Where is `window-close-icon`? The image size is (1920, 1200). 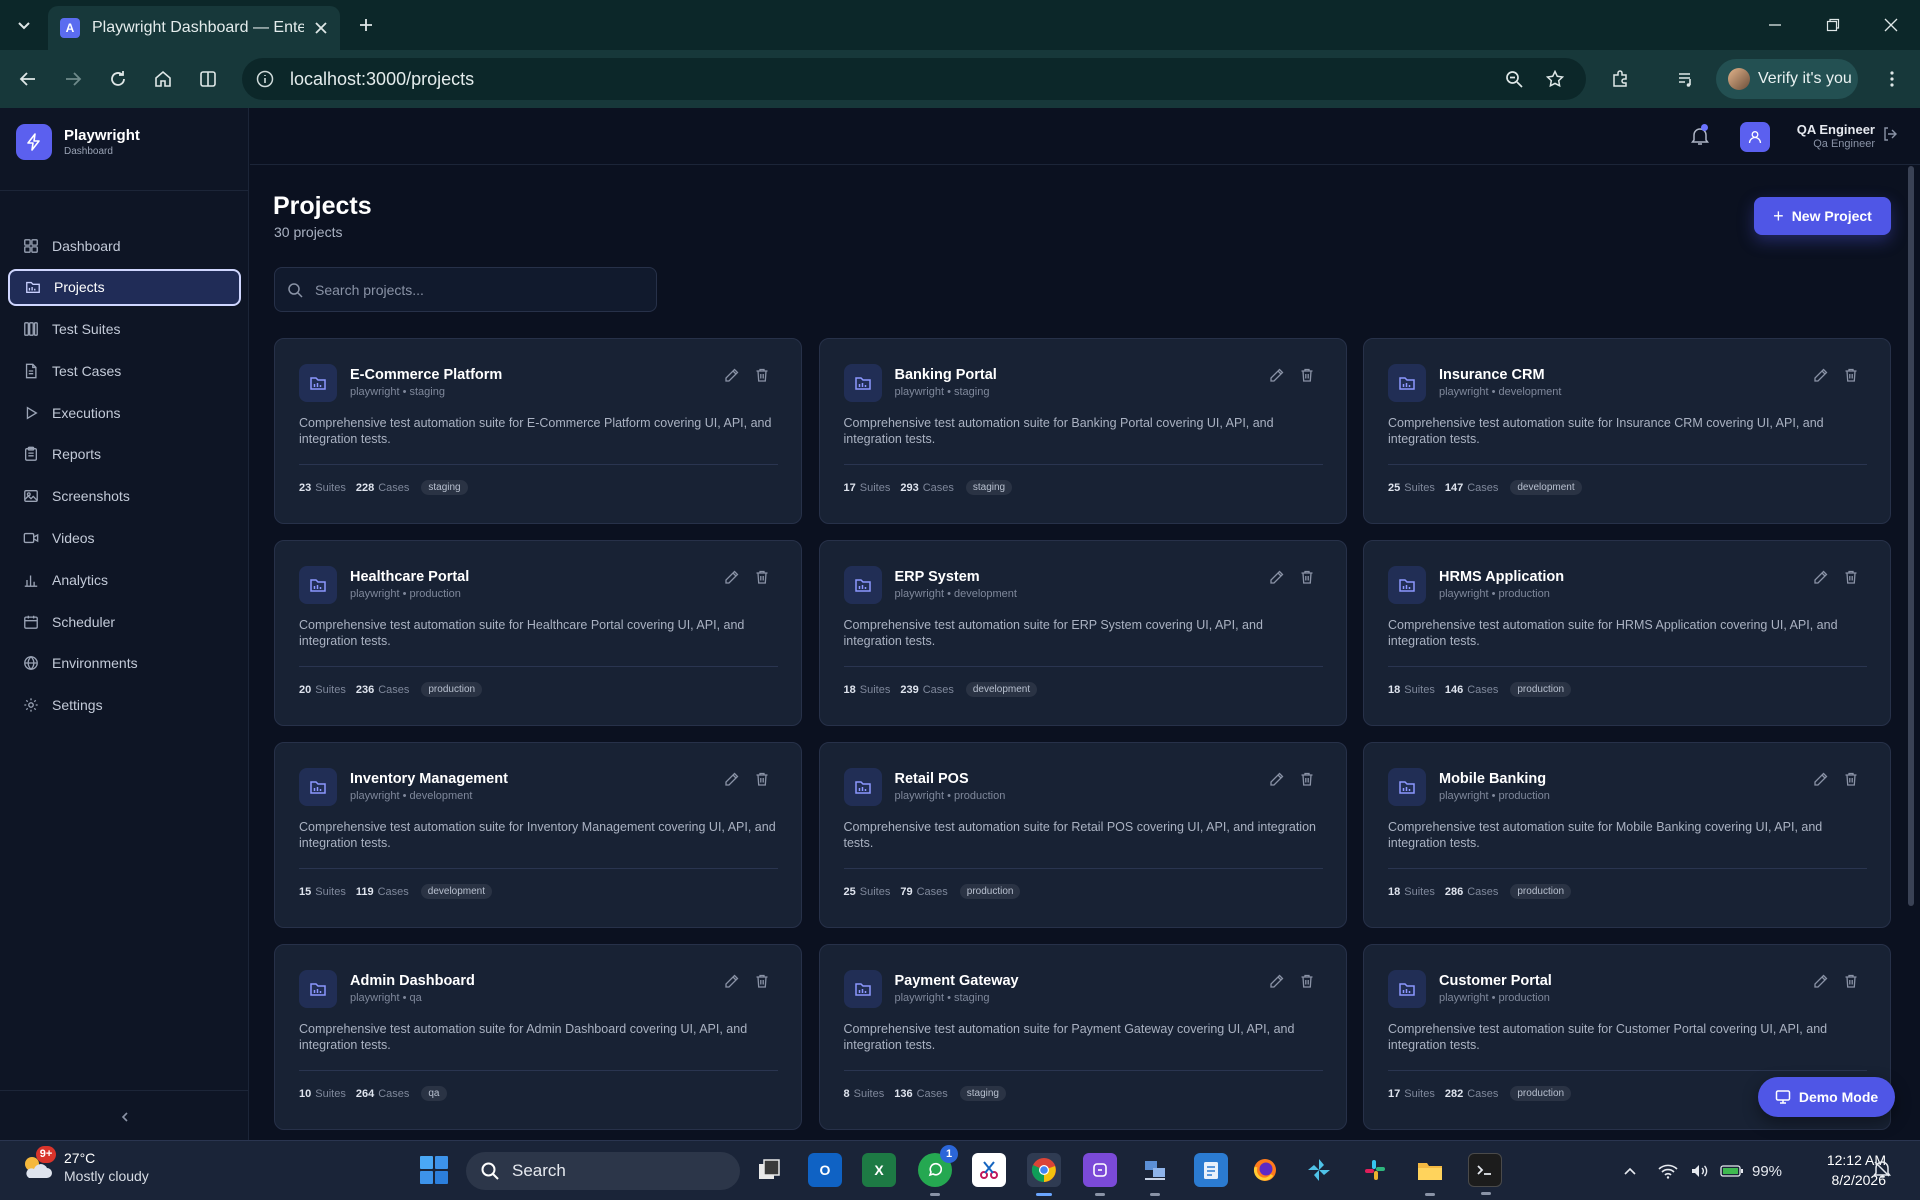
window-close-icon is located at coordinates (1891, 25).